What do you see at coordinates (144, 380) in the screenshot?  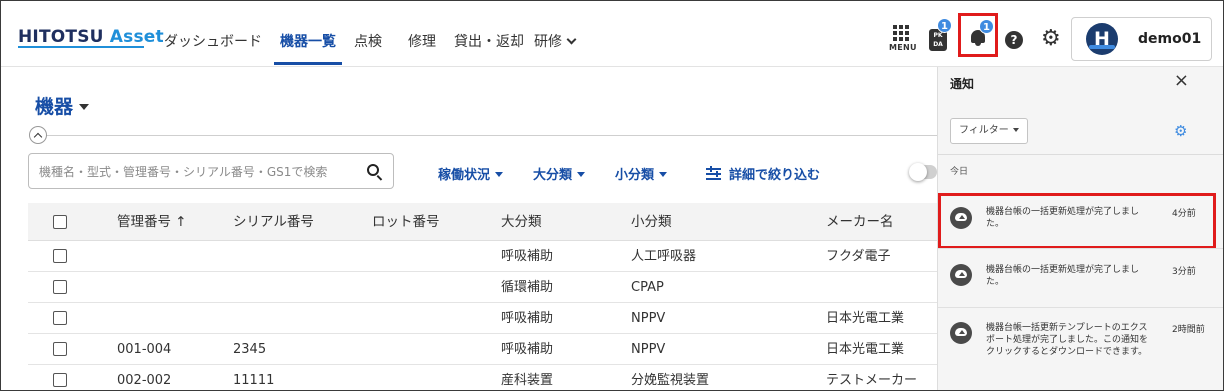 I see `cell-id: 002-002` at bounding box center [144, 380].